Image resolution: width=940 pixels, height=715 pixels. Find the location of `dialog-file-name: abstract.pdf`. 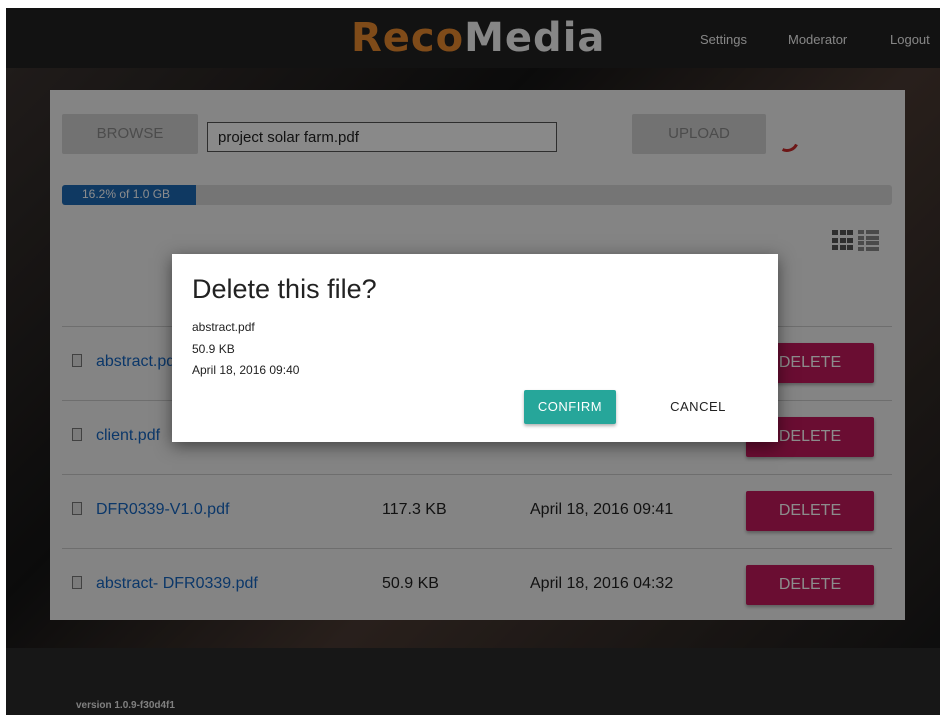

dialog-file-name: abstract.pdf is located at coordinates (223, 327).